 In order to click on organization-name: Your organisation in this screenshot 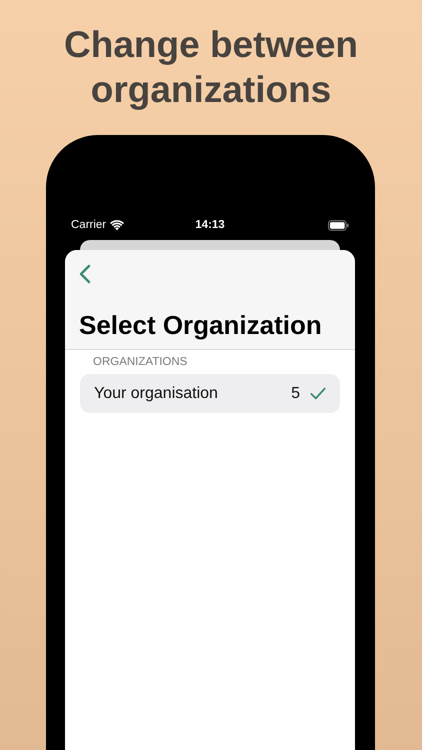, I will do `click(156, 393)`.